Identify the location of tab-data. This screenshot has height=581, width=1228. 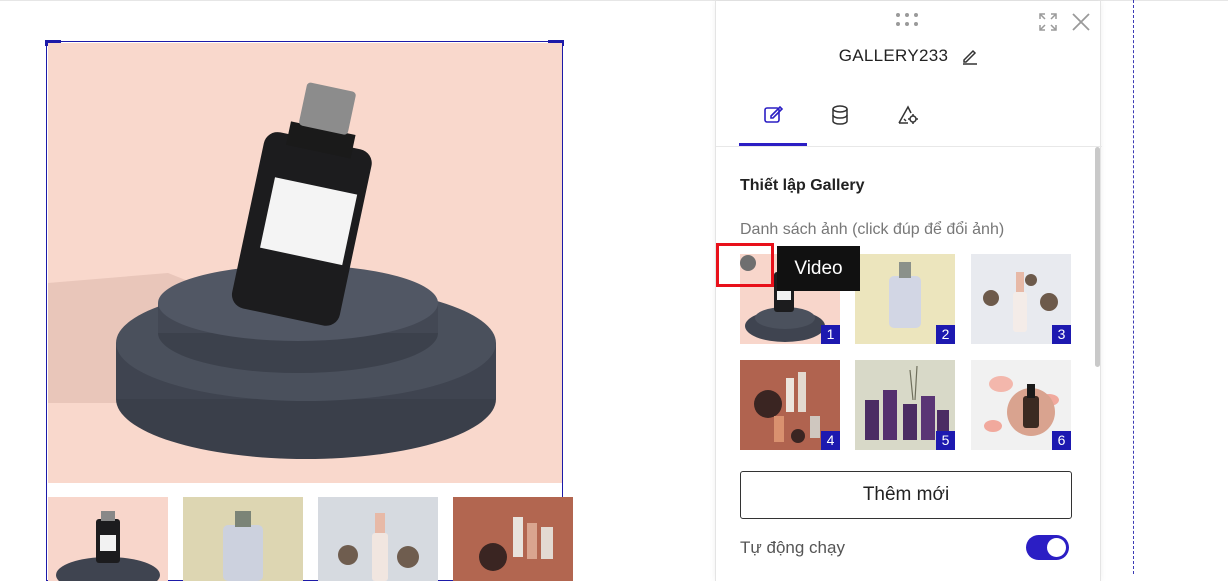
(840, 117).